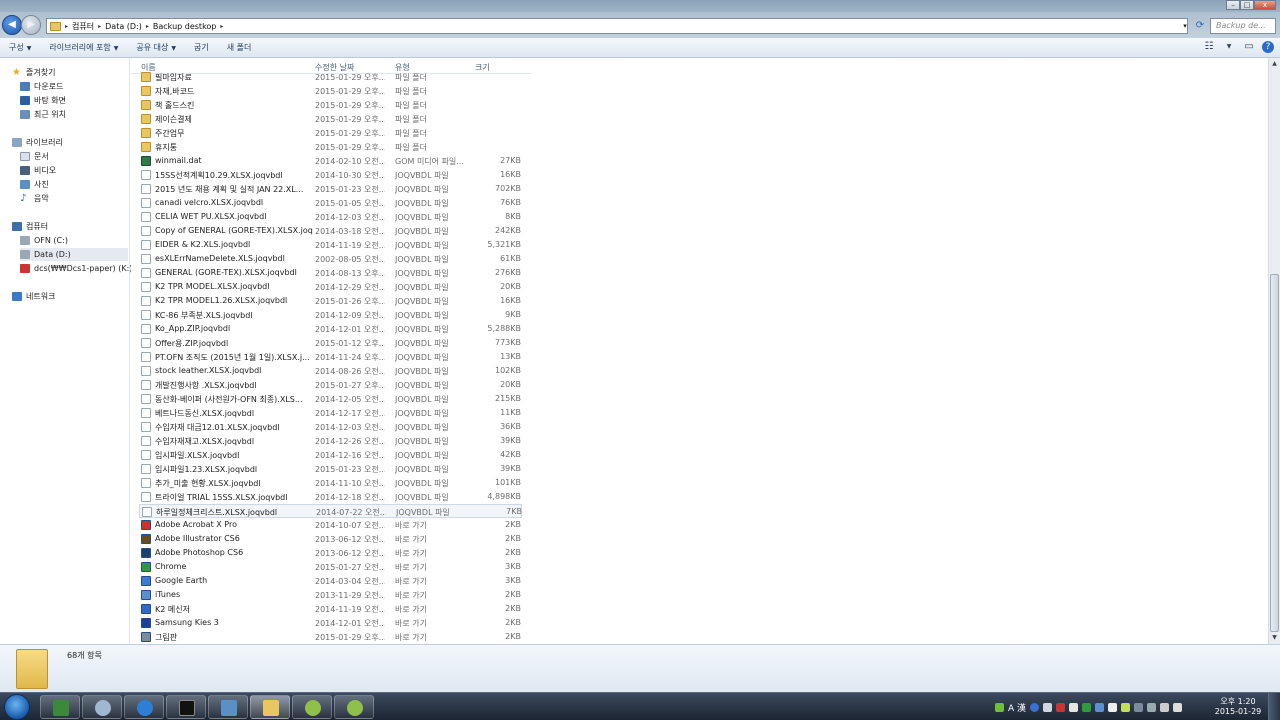  What do you see at coordinates (144, 707) in the screenshot?
I see `taskbar-internet-explorer` at bounding box center [144, 707].